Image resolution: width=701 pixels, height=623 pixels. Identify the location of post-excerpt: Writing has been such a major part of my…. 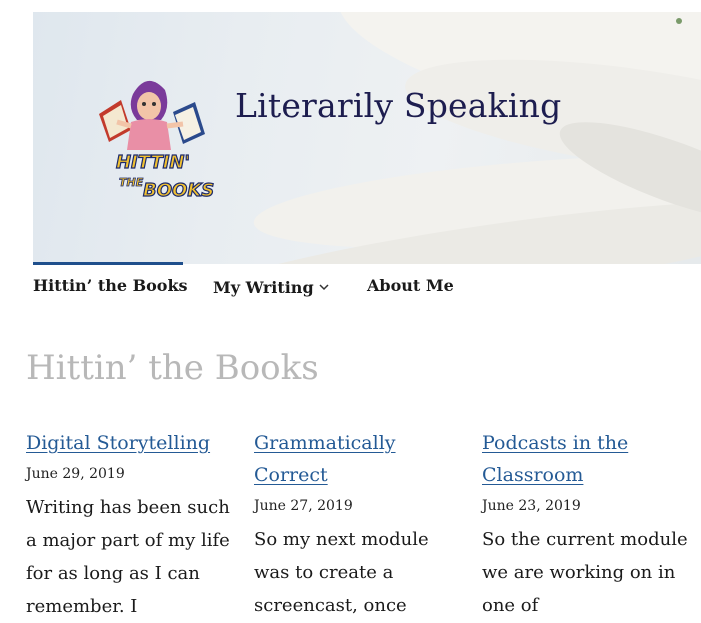
(128, 557).